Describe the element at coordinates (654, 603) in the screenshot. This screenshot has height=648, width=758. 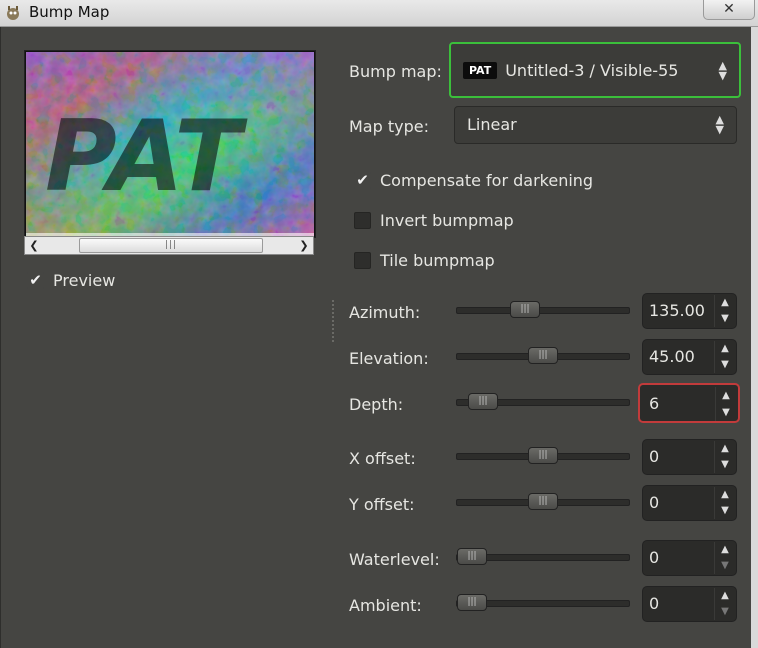
I see `ambient-value: 0` at that location.